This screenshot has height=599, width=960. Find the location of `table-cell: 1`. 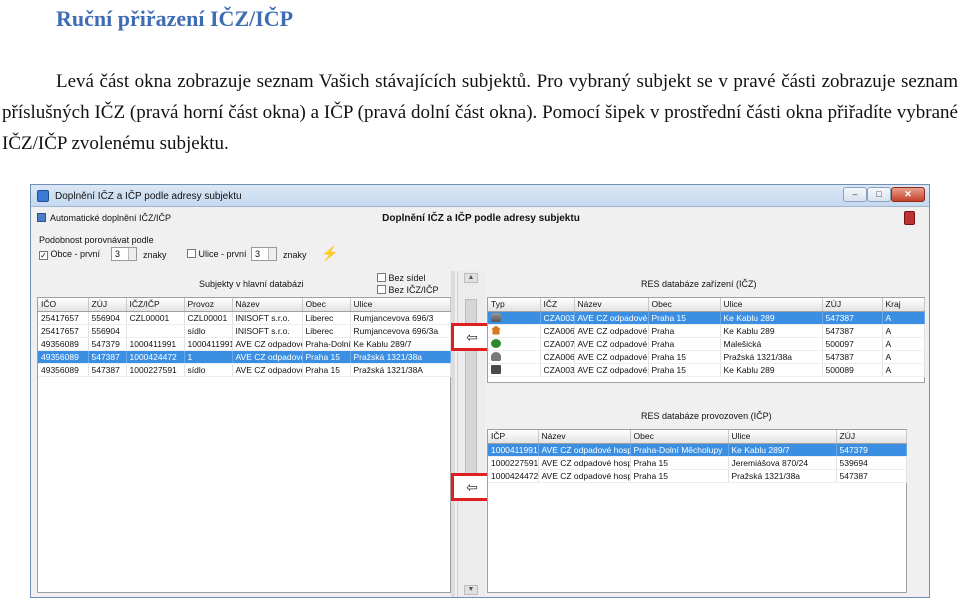

table-cell: 1 is located at coordinates (208, 357).